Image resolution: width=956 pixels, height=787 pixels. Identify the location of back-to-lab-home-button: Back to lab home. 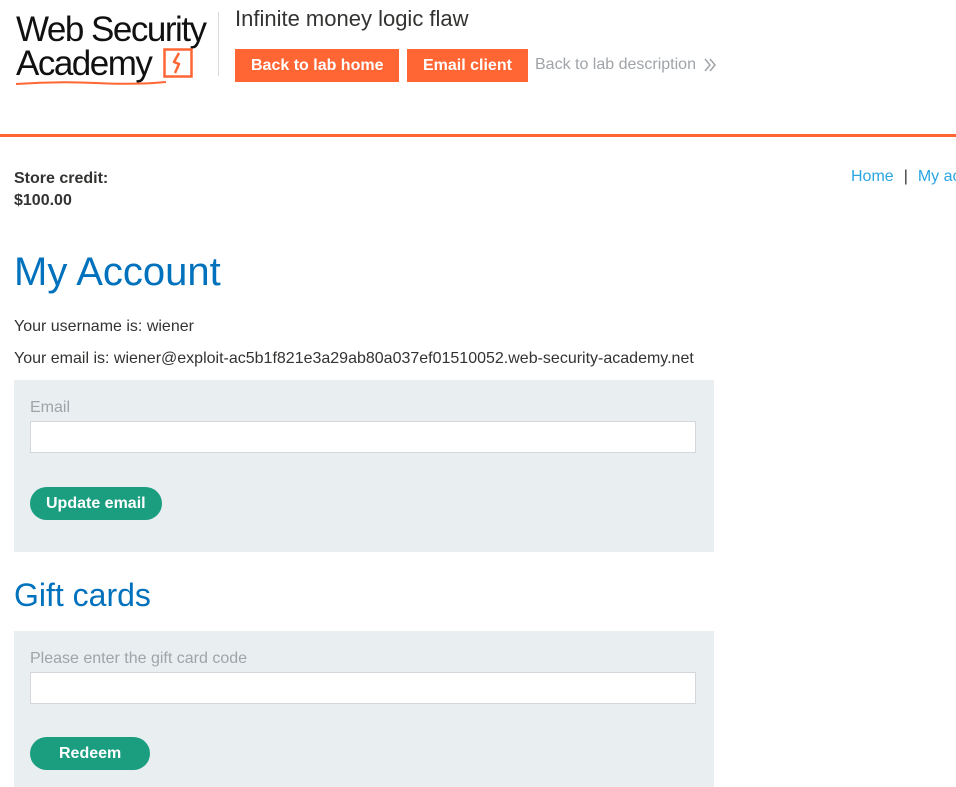
(317, 65).